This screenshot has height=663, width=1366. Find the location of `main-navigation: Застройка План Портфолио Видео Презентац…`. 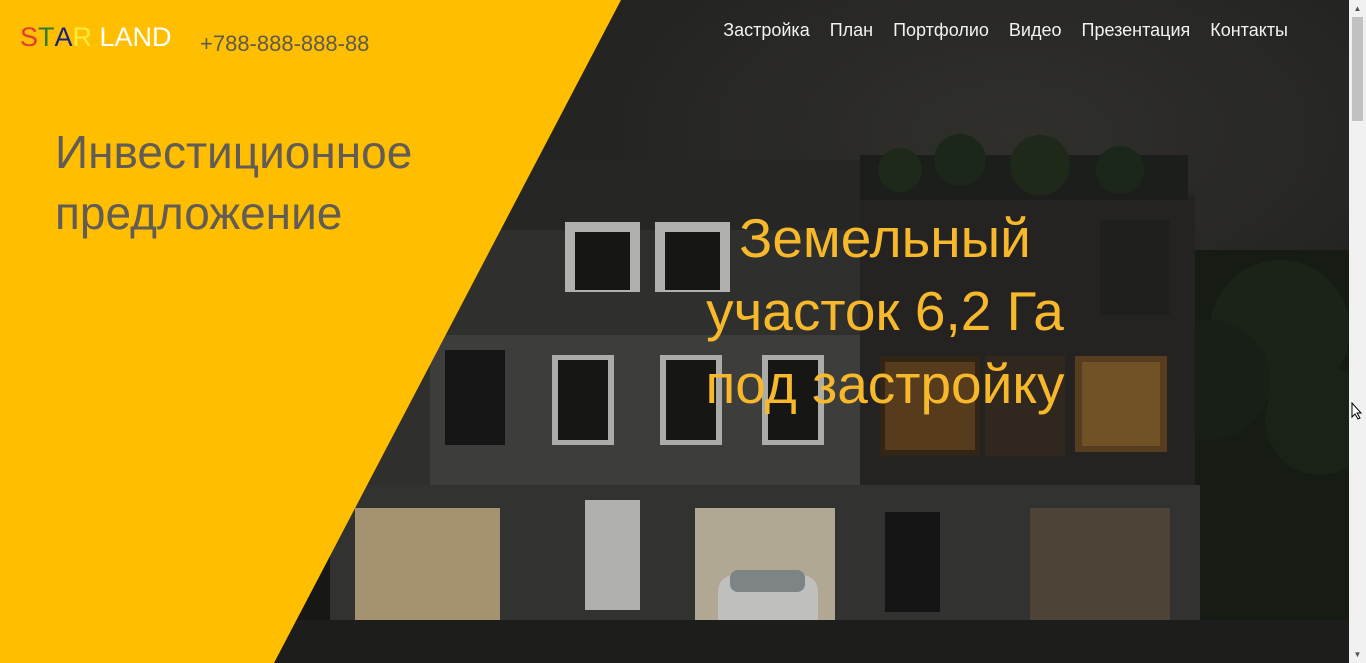

main-navigation: Застройка План Портфолио Видео Презентац… is located at coordinates (1005, 30).